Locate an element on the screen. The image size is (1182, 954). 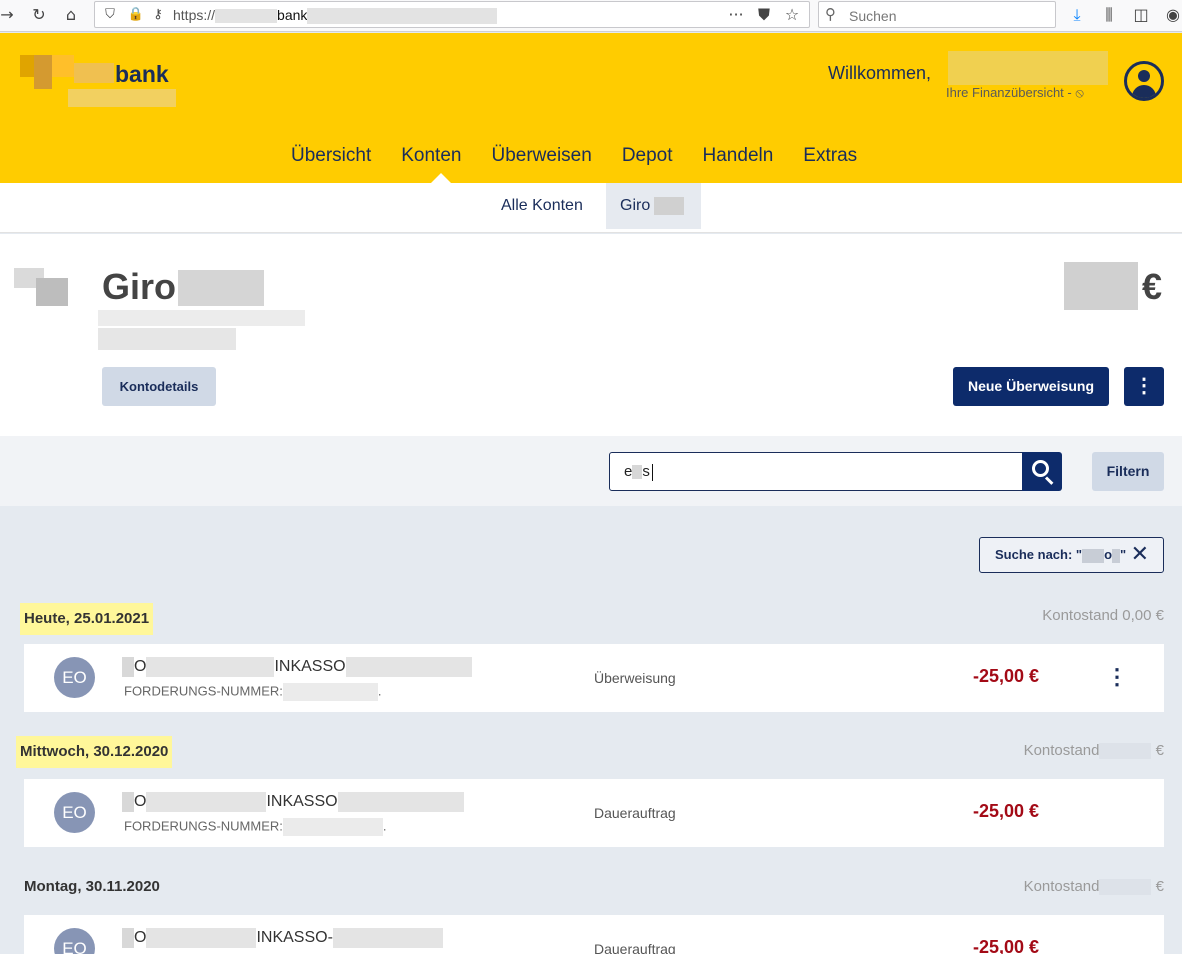
account-icon: ◉ is located at coordinates (1172, 15).